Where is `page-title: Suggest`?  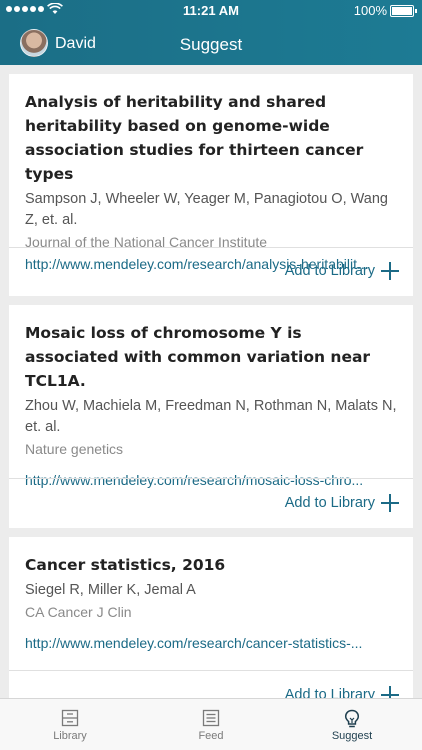
page-title: Suggest is located at coordinates (211, 44).